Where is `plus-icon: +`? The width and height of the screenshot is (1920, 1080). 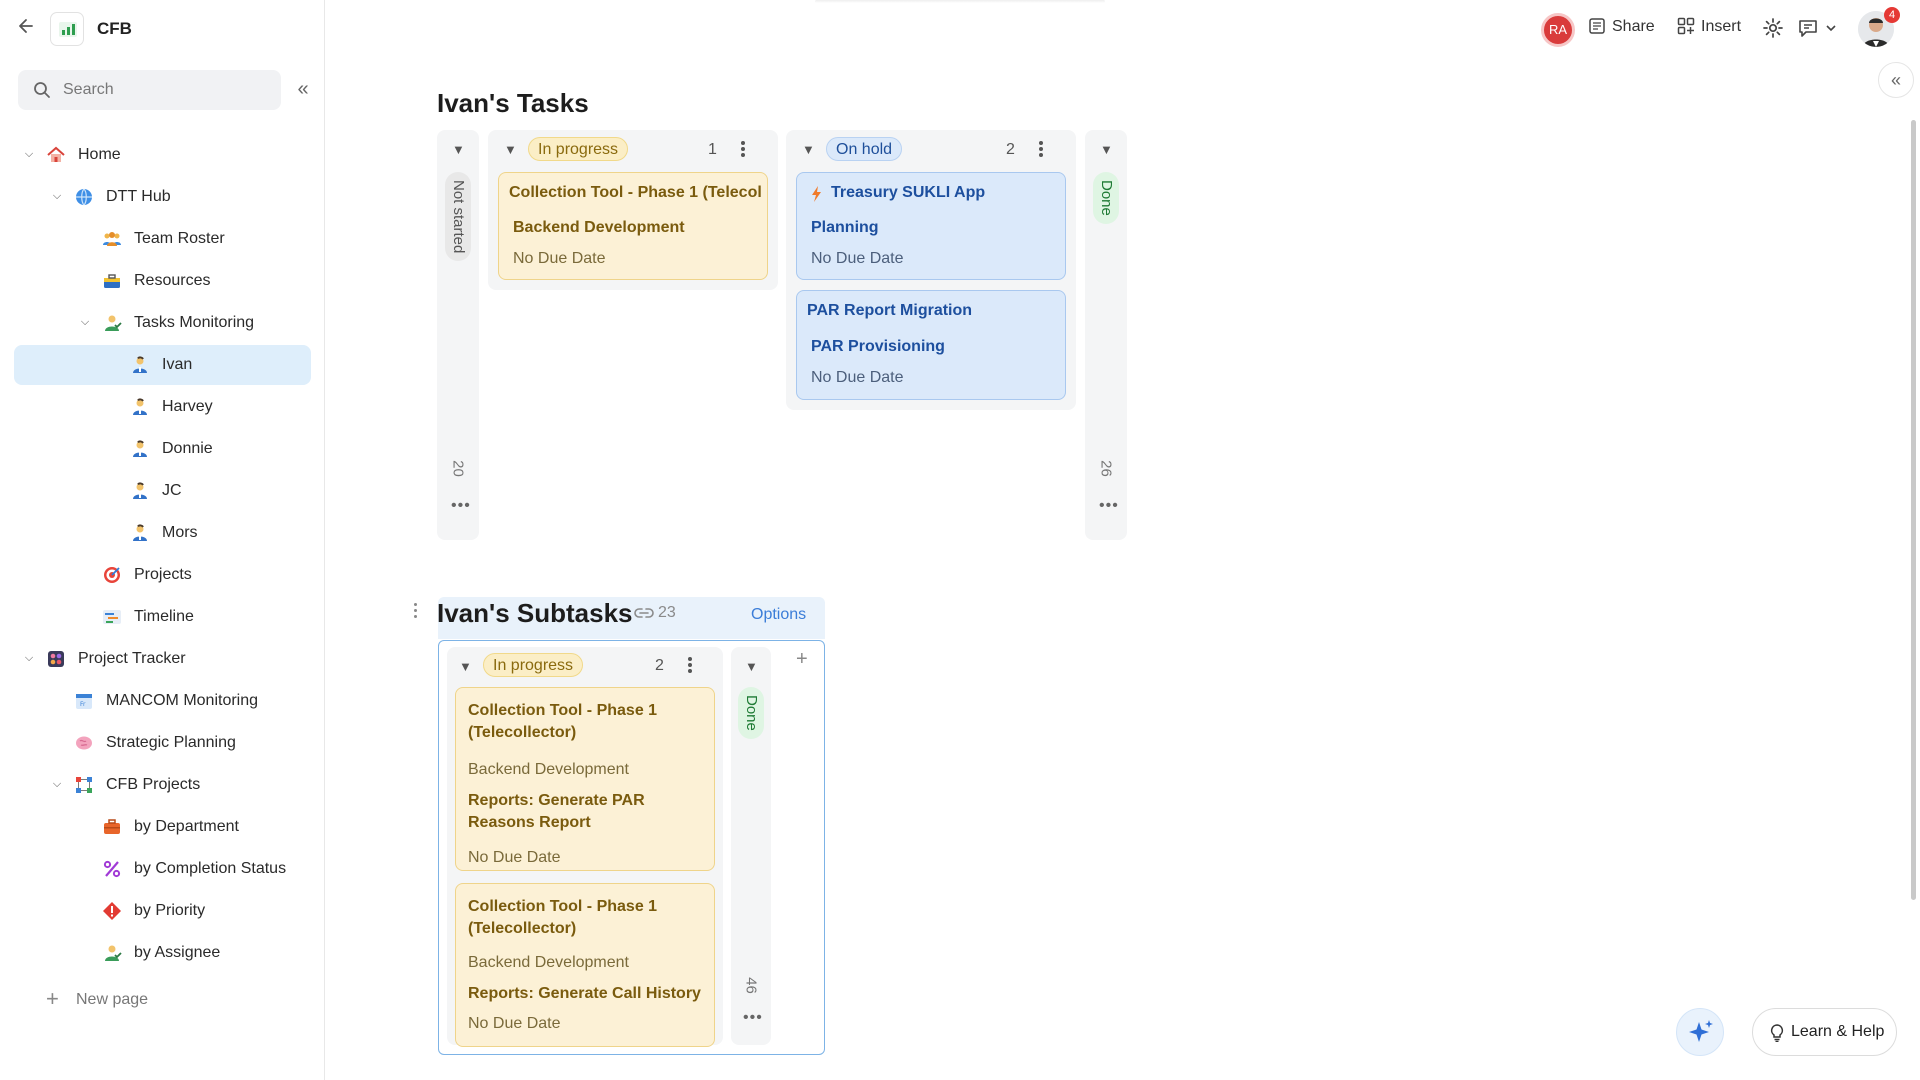 plus-icon: + is located at coordinates (52, 998).